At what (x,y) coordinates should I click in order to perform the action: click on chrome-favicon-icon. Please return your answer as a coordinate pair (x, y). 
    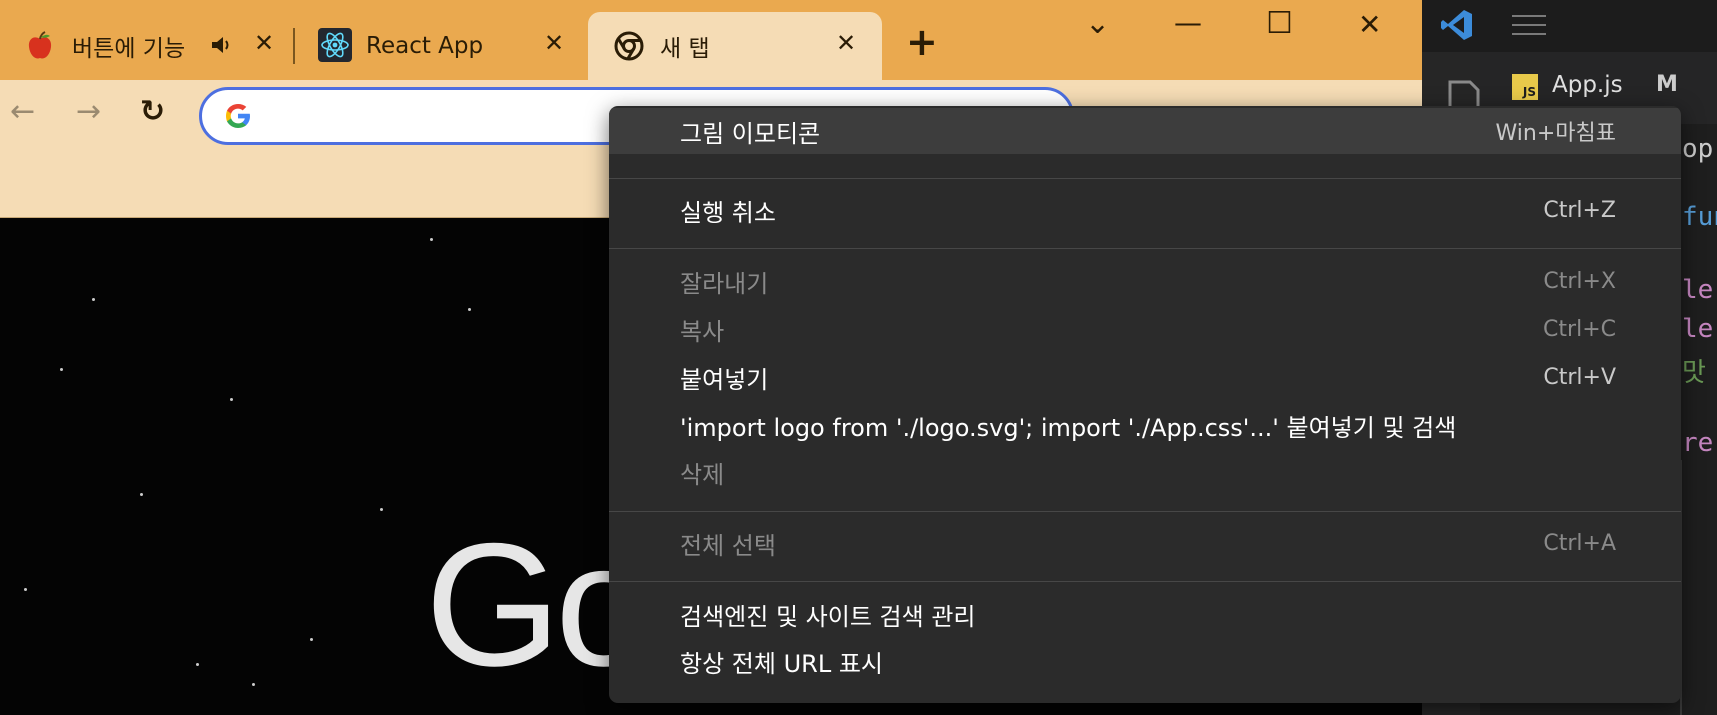
    Looking at the image, I should click on (629, 46).